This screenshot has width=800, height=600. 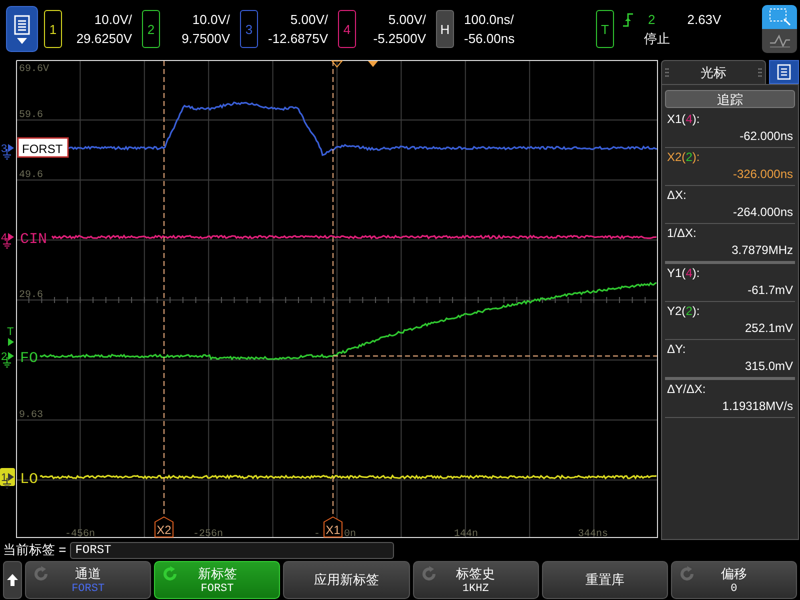 What do you see at coordinates (29, 358) in the screenshot?
I see `channel-label: FO` at bounding box center [29, 358].